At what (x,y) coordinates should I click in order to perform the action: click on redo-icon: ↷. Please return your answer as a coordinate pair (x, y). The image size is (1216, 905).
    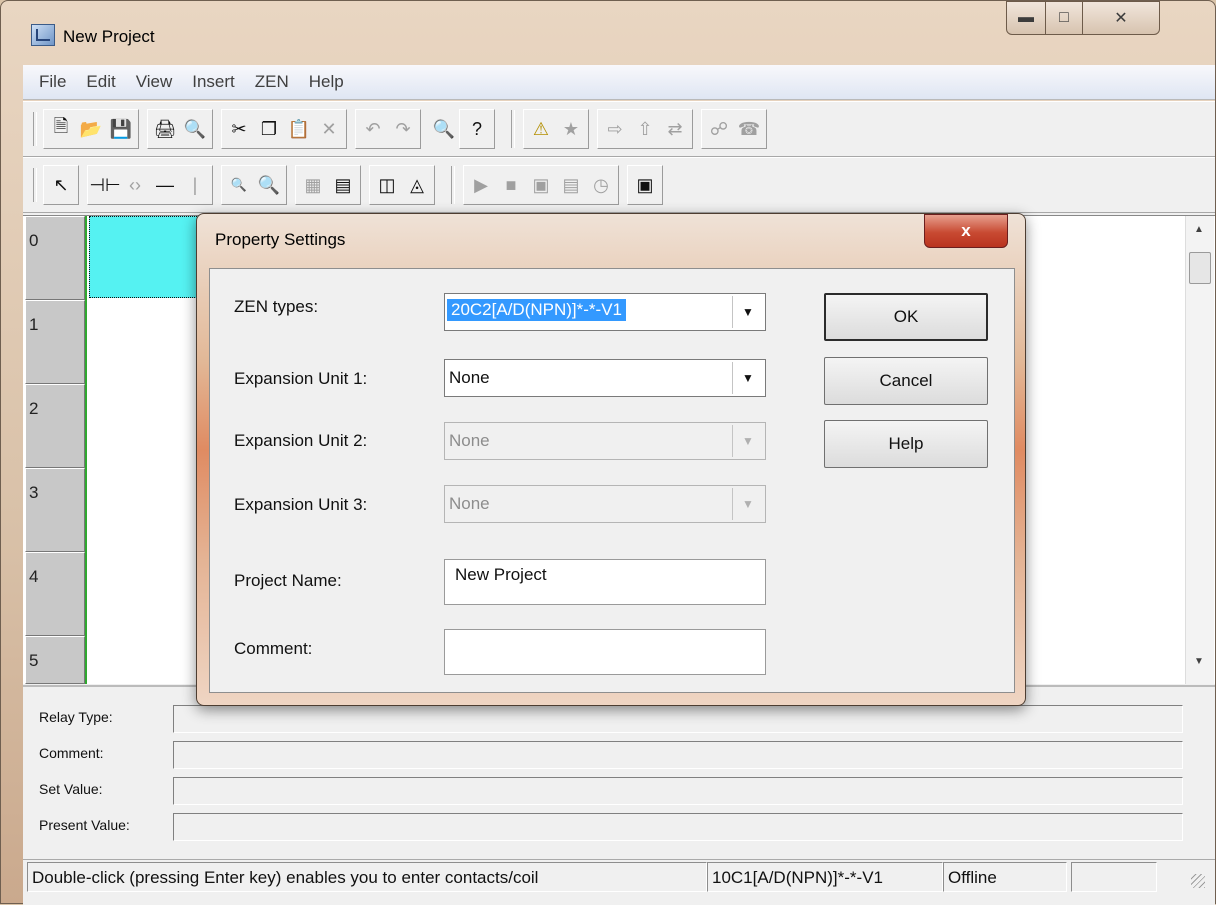
    Looking at the image, I should click on (403, 129).